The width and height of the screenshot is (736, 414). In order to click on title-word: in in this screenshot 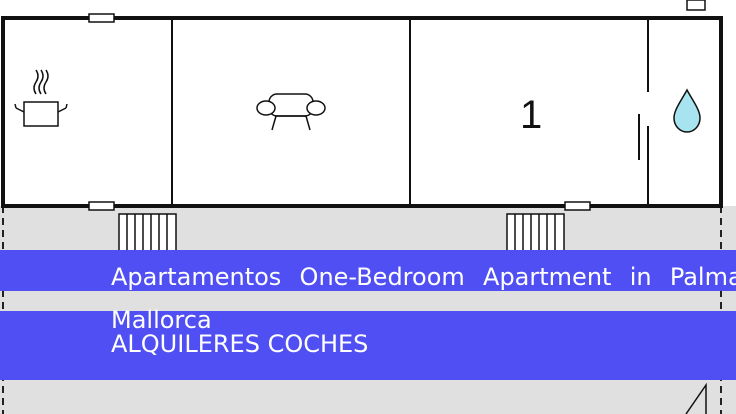, I will do `click(640, 277)`.